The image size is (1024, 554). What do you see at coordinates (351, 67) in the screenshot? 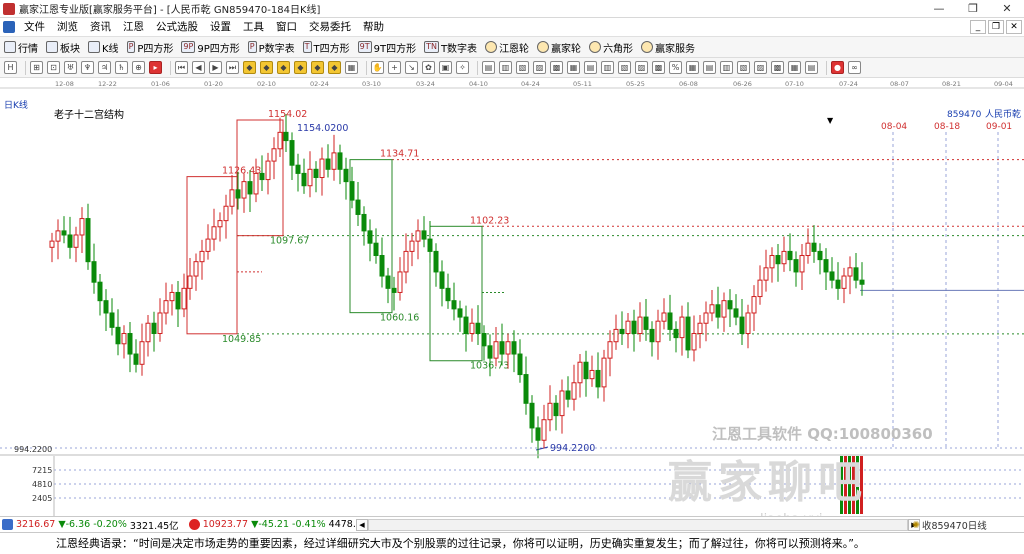
I see `grid-icon: ▦` at bounding box center [351, 67].